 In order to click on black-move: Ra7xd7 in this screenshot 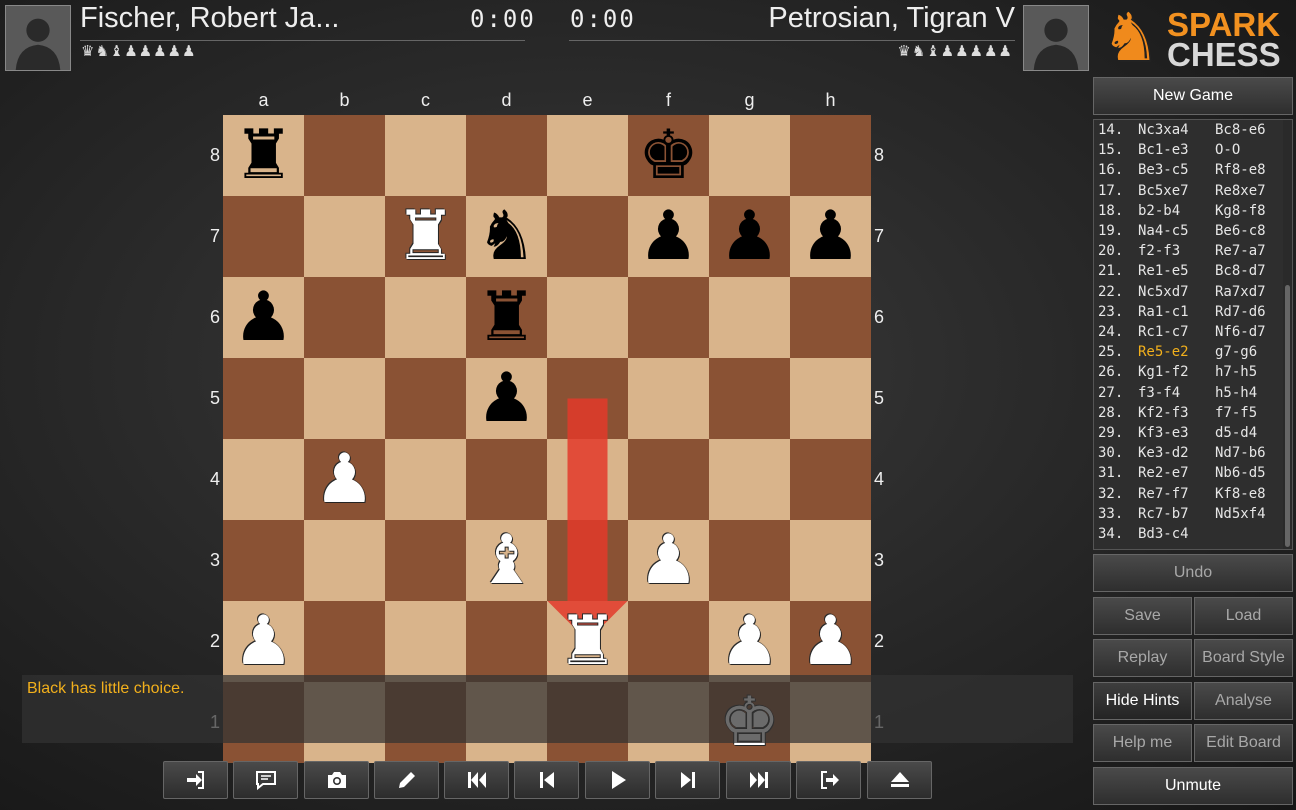, I will do `click(1240, 292)`.